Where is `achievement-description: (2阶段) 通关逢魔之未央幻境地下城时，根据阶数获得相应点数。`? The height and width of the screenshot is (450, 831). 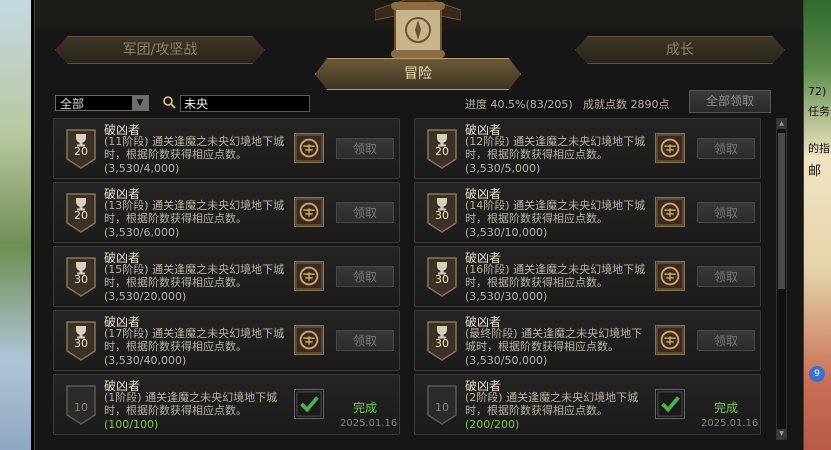 achievement-description: (2阶段) 通关逢魔之未央幻境地下城时，根据阶数获得相应点数。 is located at coordinates (552, 404).